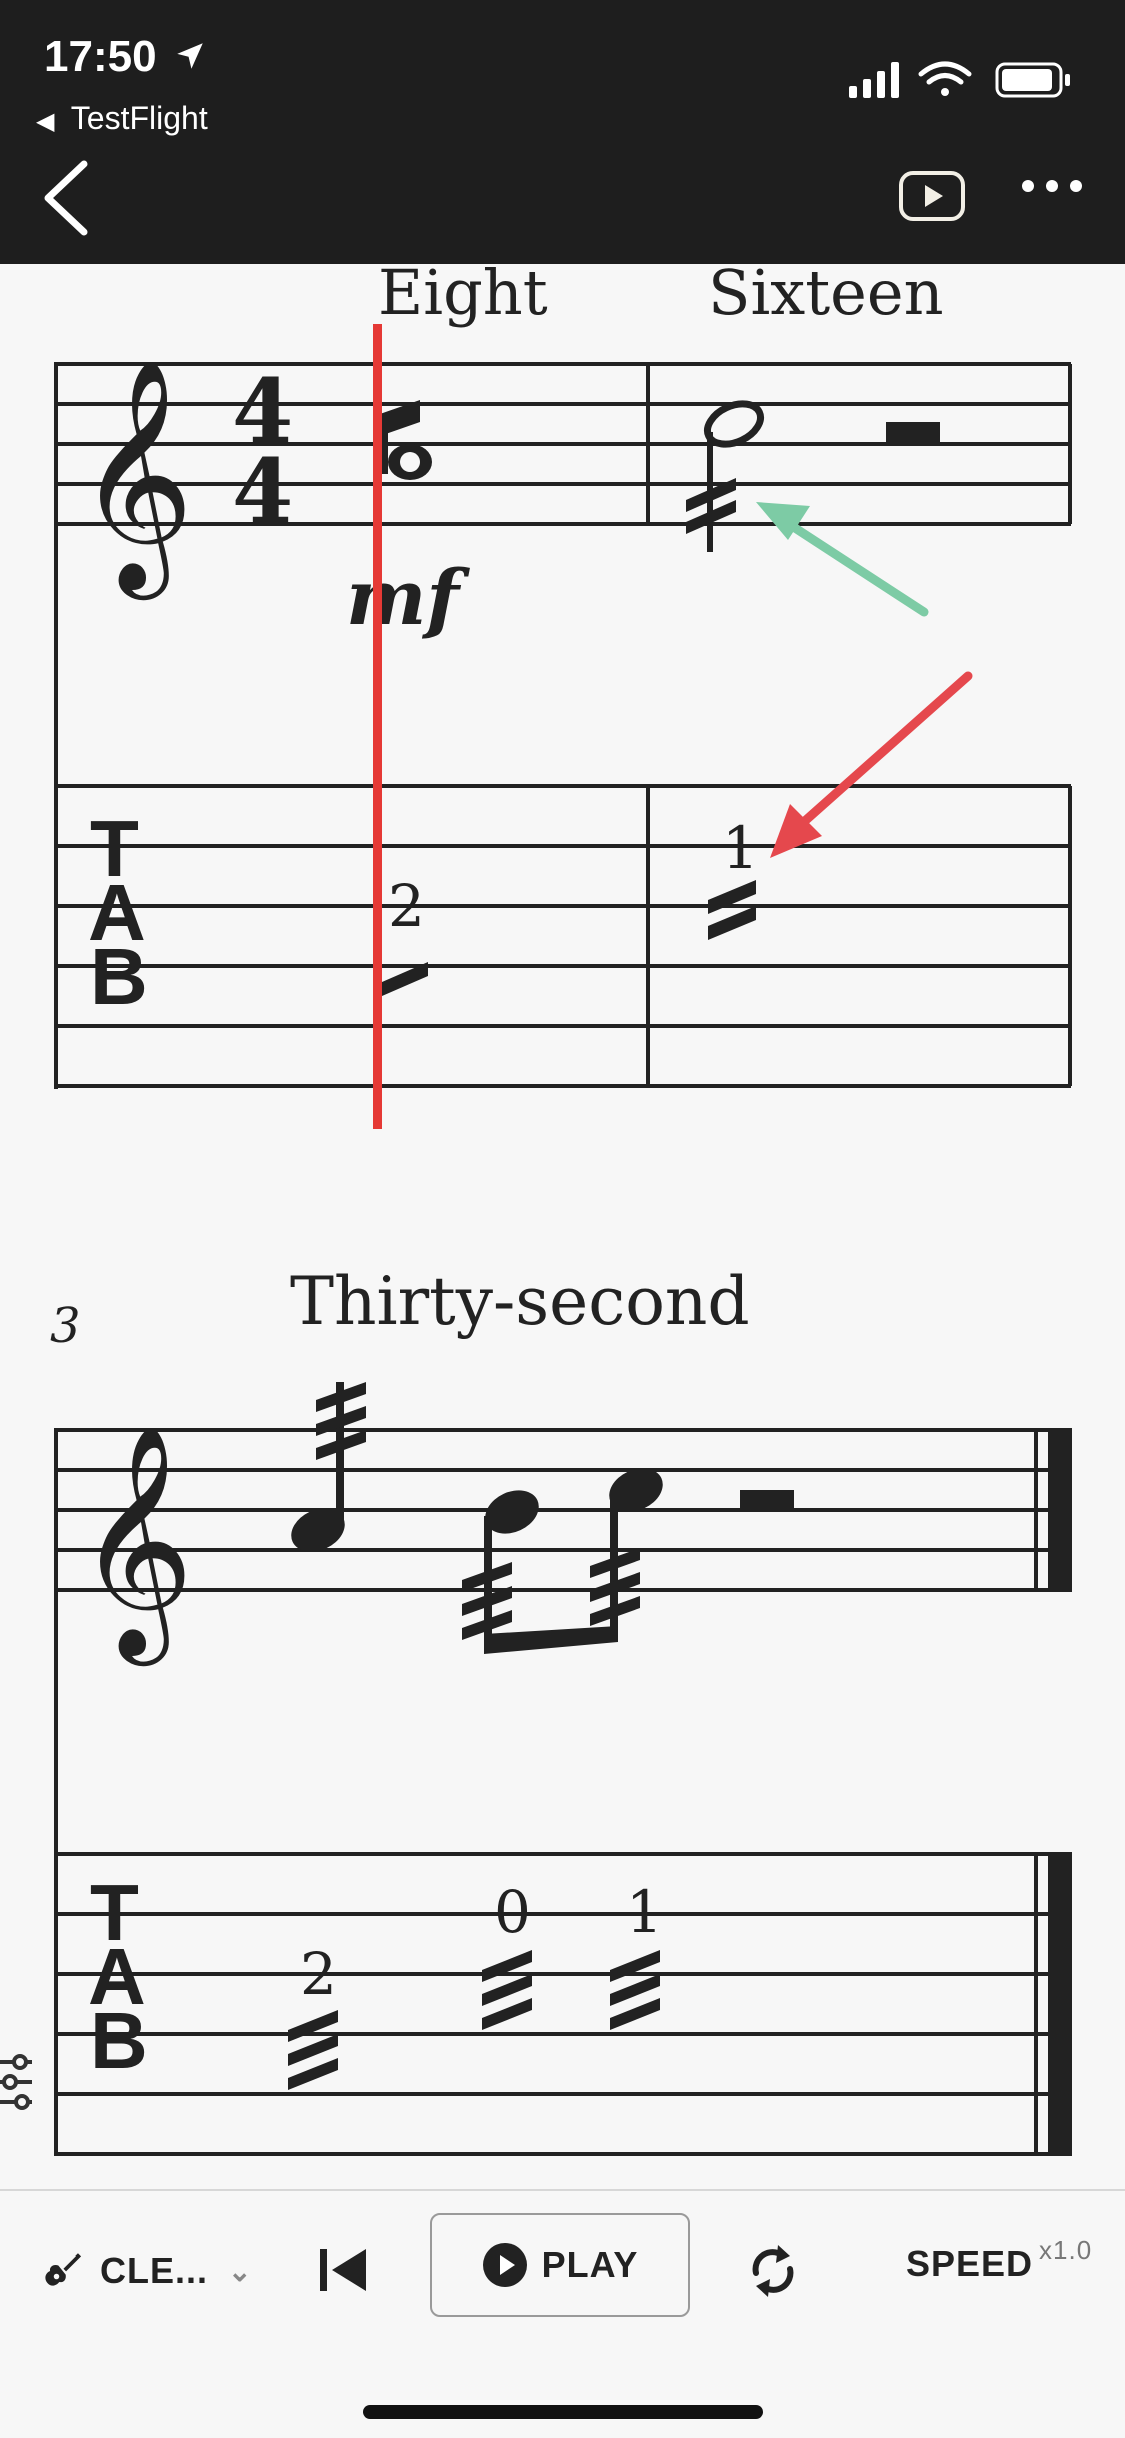  Describe the element at coordinates (146, 2271) in the screenshot. I see `tone-selector: CLE... ⌄` at that location.